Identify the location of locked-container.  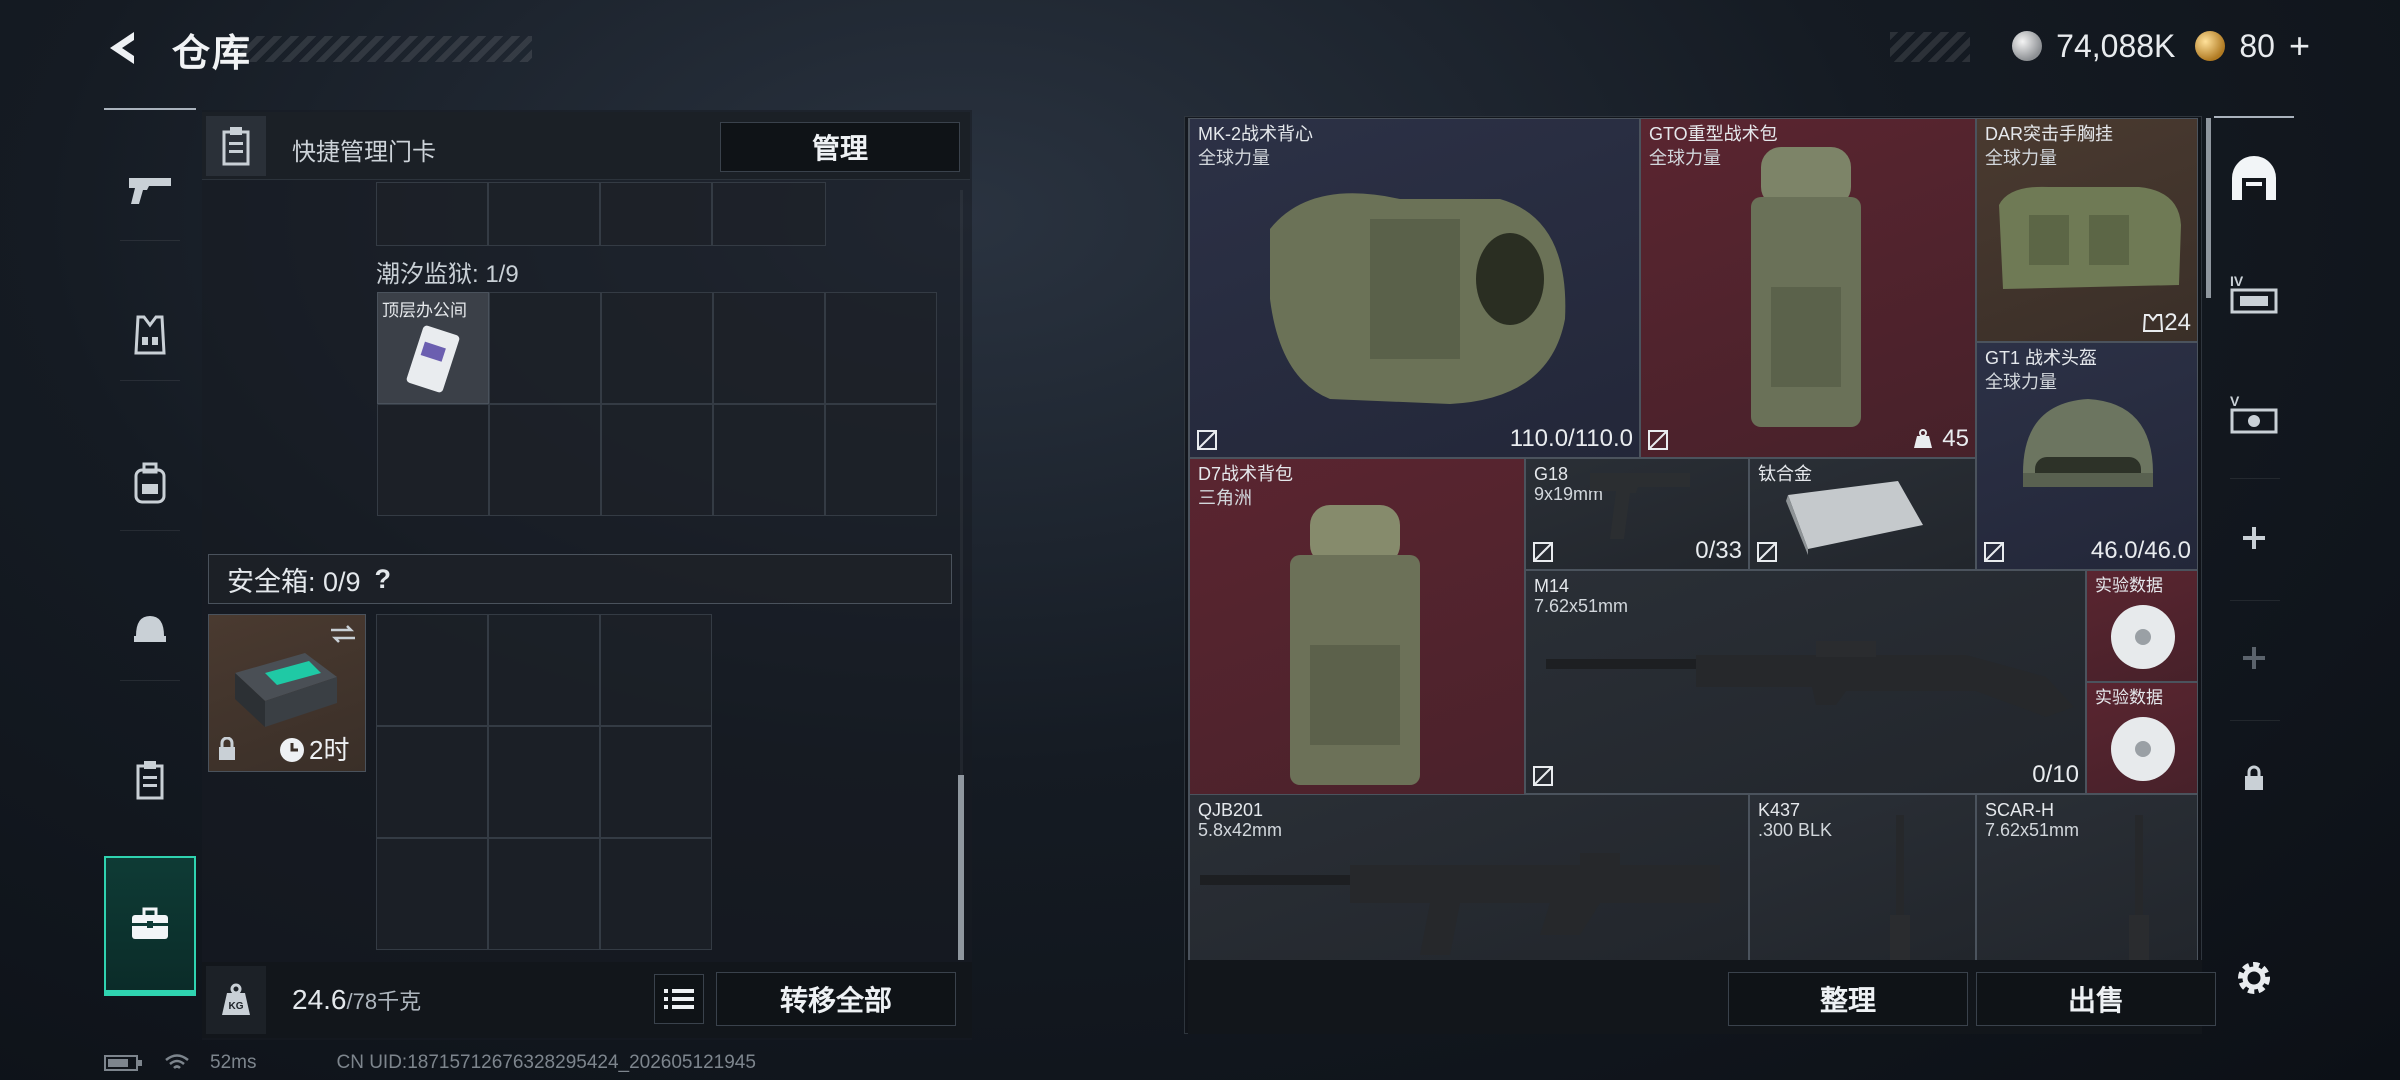
(2254, 778).